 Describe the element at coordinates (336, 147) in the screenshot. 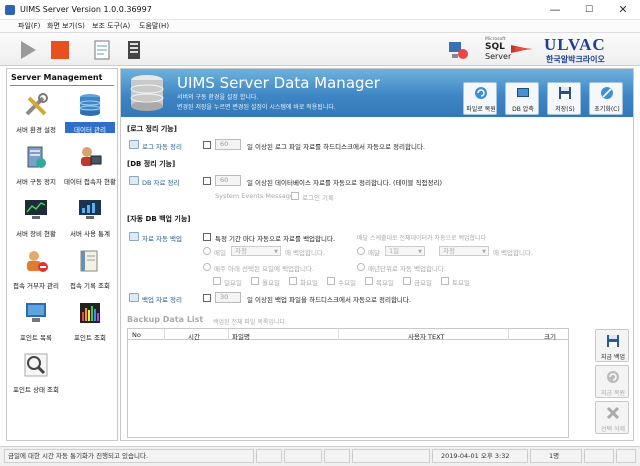

I see `log-clean-description: 일 이상된 로그 파일 자료를 하드디스크에서 자동으로 정리합니다.` at that location.